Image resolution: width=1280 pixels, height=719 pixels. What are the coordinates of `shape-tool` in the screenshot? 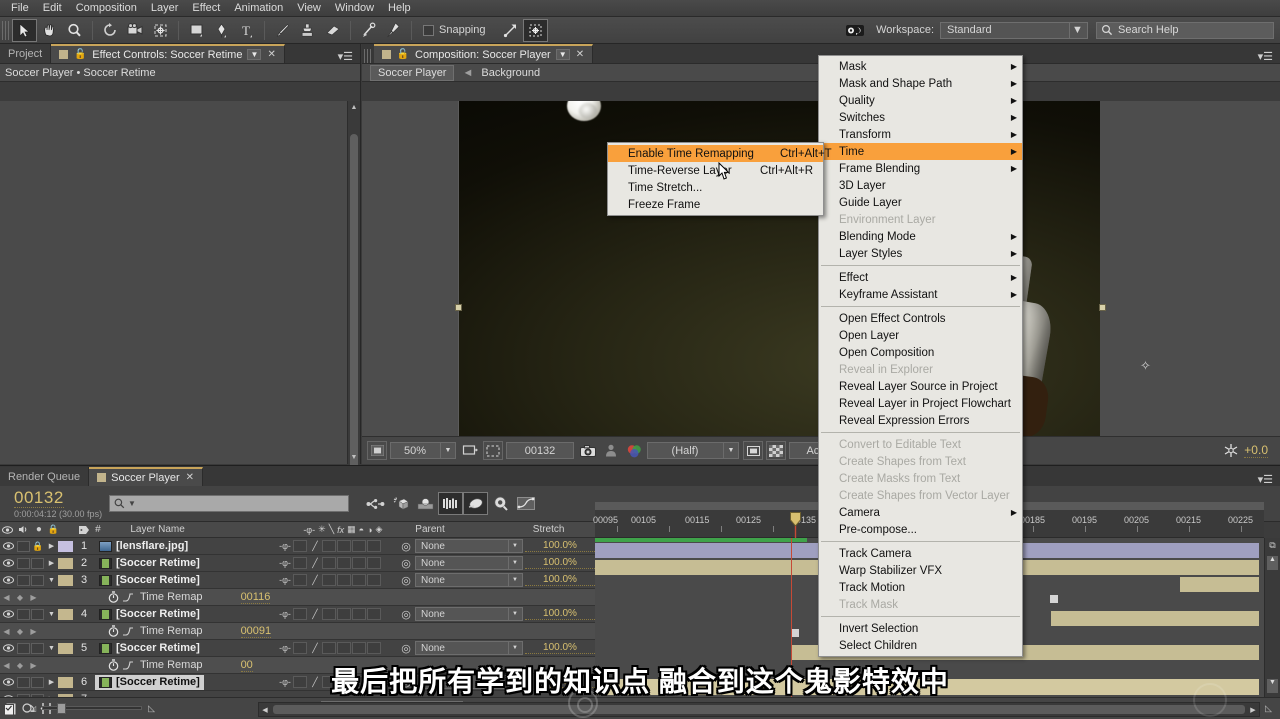 It's located at (196, 30).